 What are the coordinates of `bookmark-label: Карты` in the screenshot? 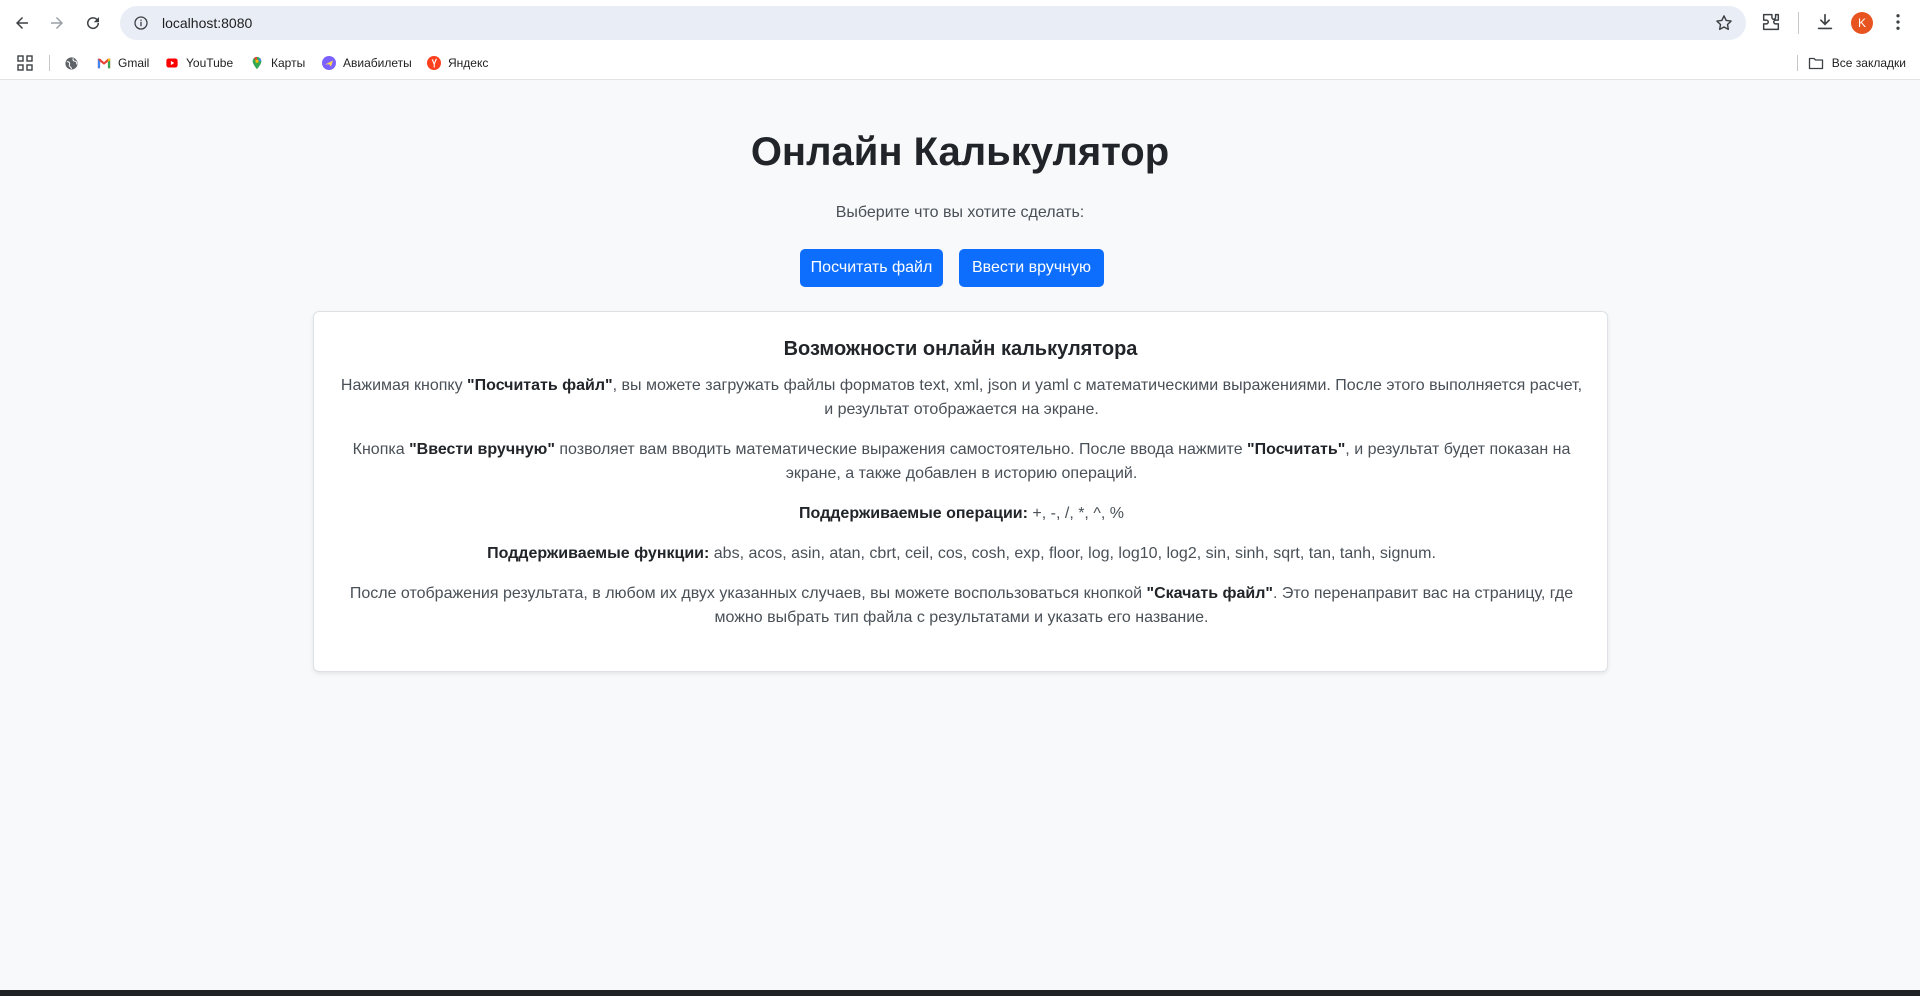 It's located at (288, 63).